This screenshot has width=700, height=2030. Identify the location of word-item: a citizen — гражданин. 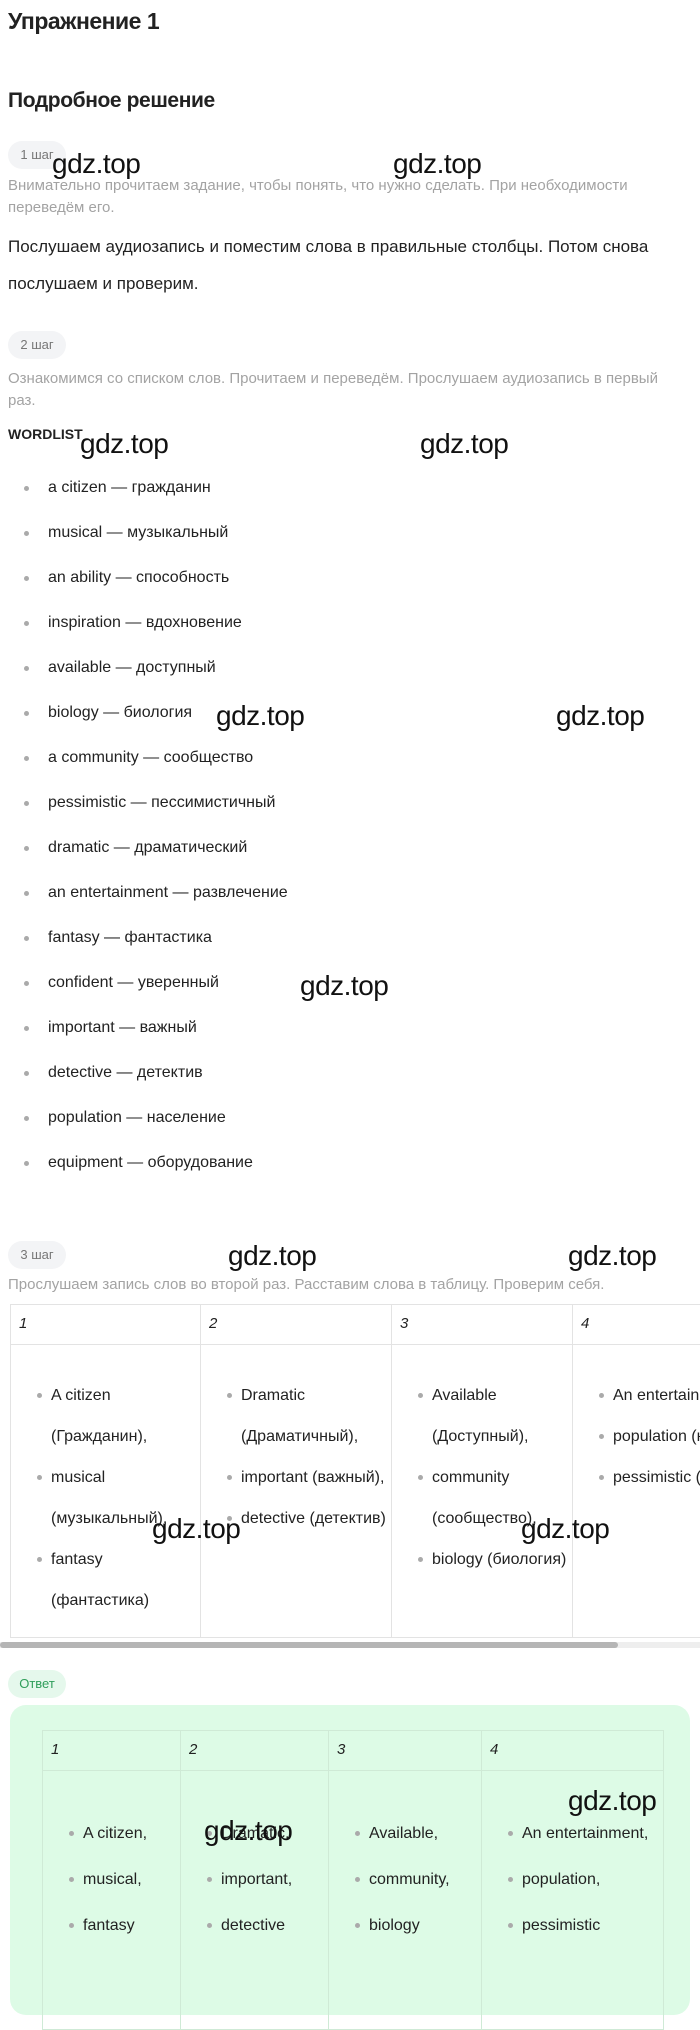
(148, 498).